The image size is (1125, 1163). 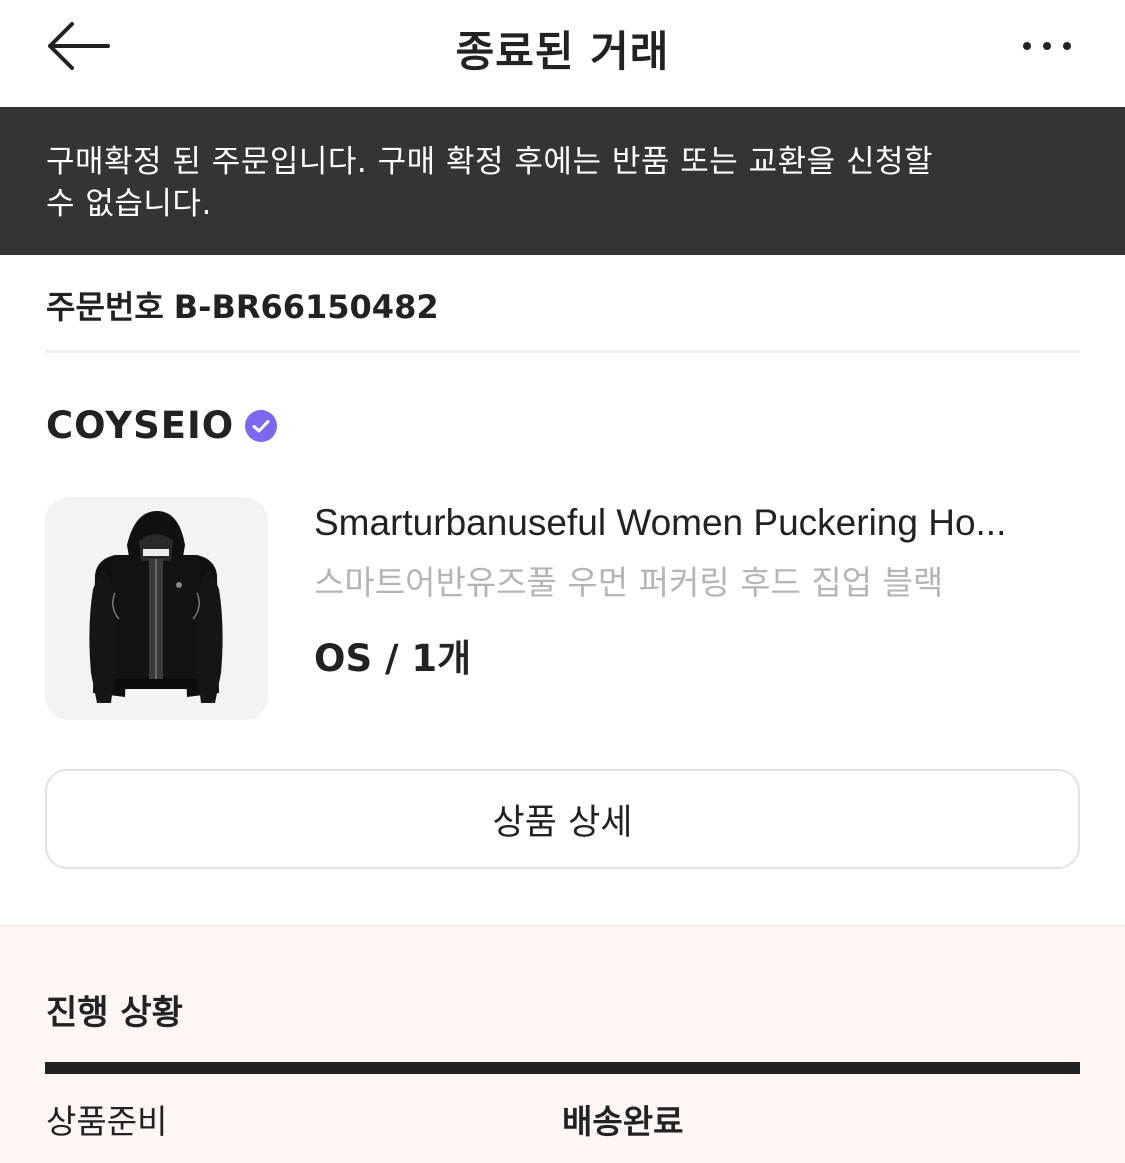 I want to click on more-options-button, so click(x=1047, y=46).